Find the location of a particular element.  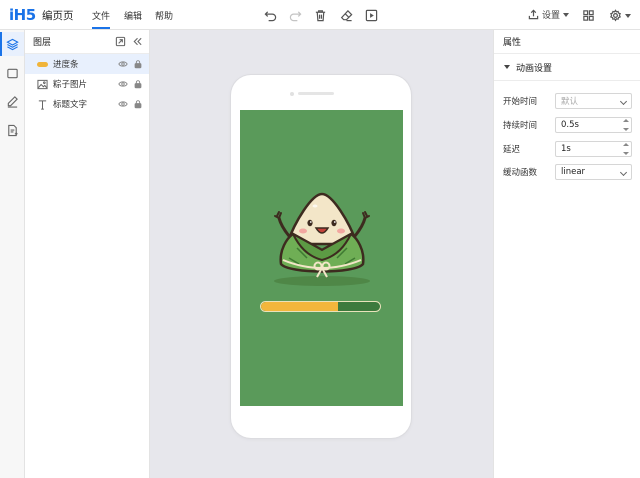

delete-icon is located at coordinates (320, 15).